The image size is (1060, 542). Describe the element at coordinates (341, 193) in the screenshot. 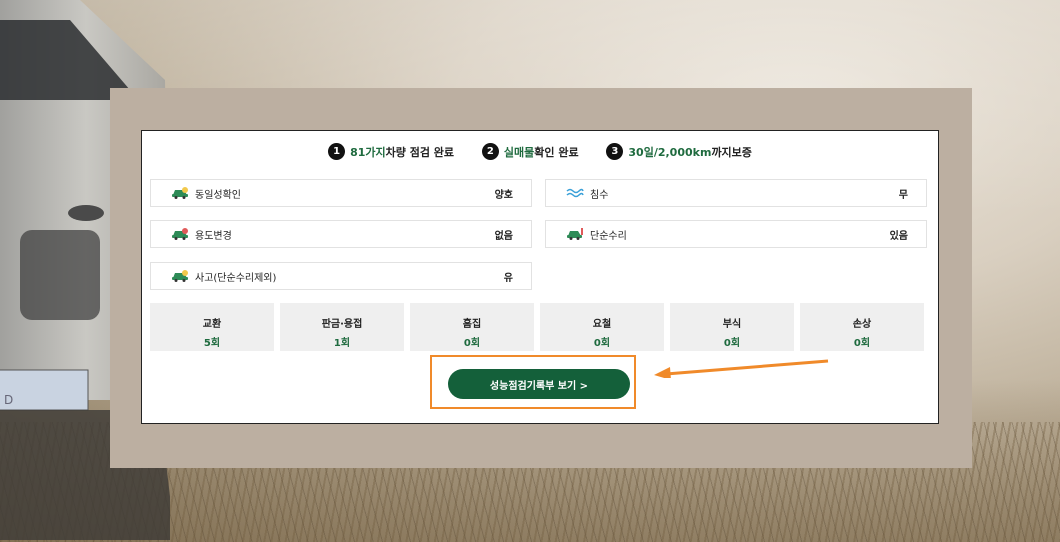

I see `check-identity: 동일성확인 양호` at that location.